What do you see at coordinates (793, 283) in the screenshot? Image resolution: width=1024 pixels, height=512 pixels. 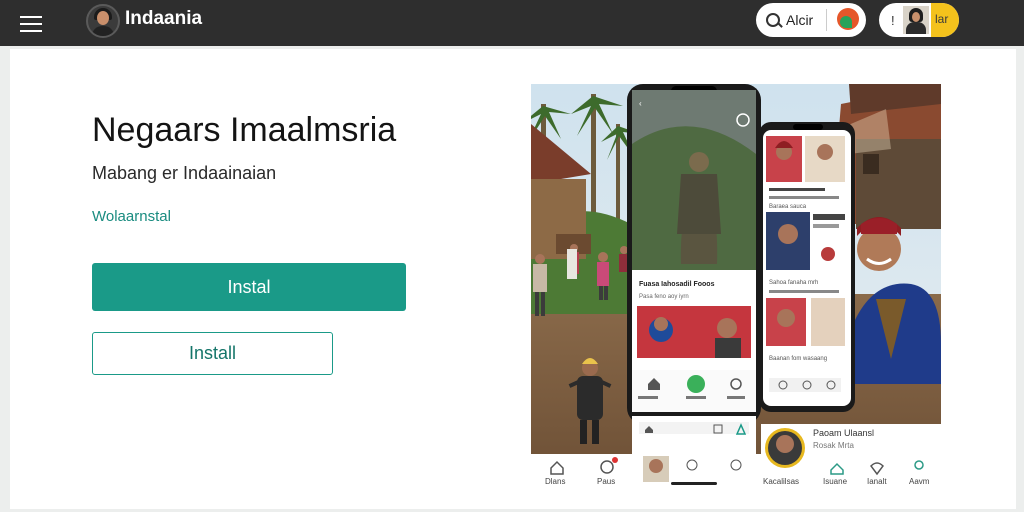 I see `phone2-caption-b: Sahoa fanaha mrh` at bounding box center [793, 283].